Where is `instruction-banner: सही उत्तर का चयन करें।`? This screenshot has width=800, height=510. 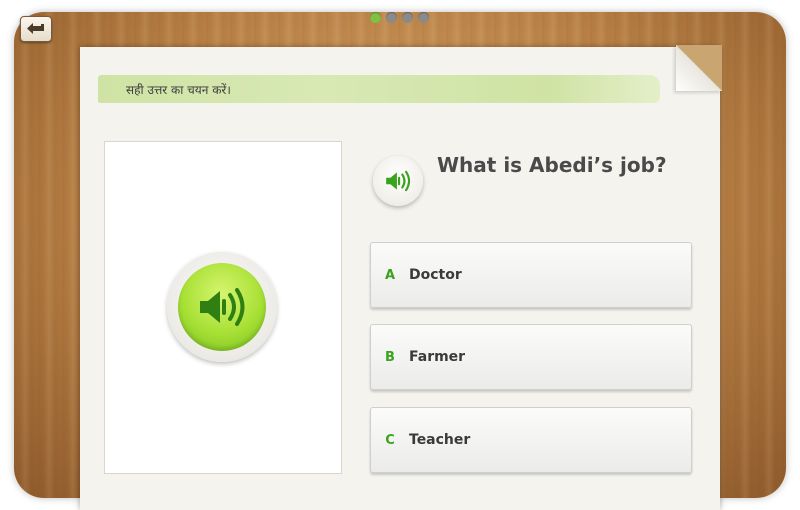
instruction-banner: सही उत्तर का चयन करें। is located at coordinates (379, 89).